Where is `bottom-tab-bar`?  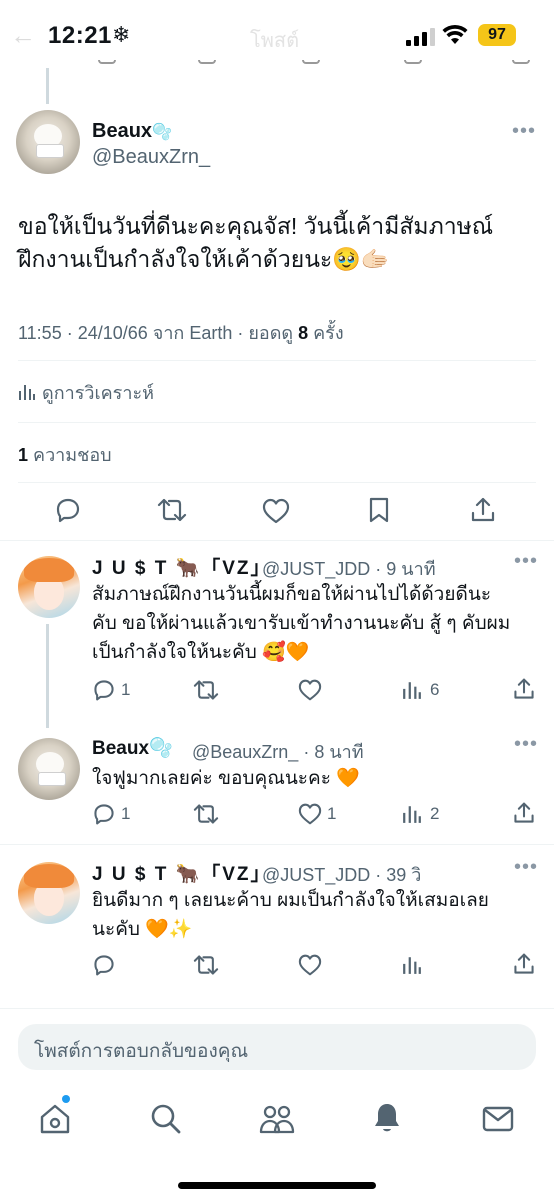 bottom-tab-bar is located at coordinates (277, 1120).